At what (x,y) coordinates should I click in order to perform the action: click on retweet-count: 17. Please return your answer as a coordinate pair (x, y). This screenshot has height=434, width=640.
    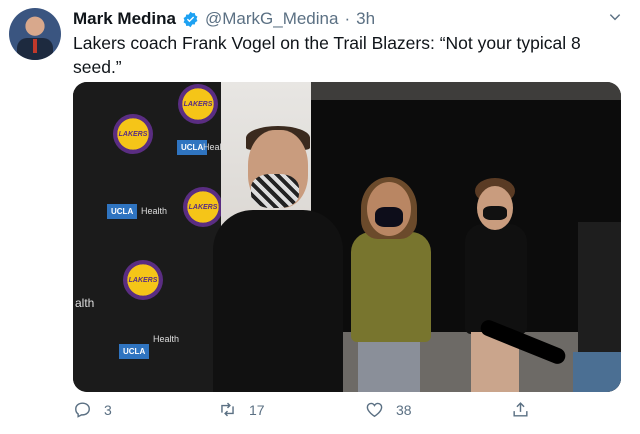
    Looking at the image, I should click on (257, 409).